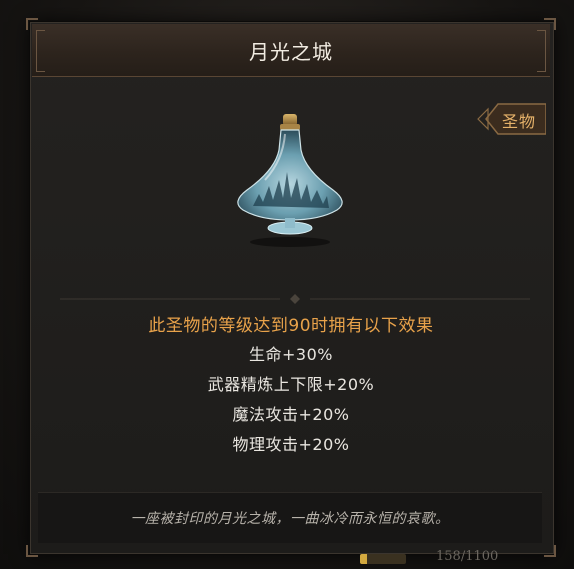  Describe the element at coordinates (519, 121) in the screenshot. I see `category-tag-label: 圣物` at that location.